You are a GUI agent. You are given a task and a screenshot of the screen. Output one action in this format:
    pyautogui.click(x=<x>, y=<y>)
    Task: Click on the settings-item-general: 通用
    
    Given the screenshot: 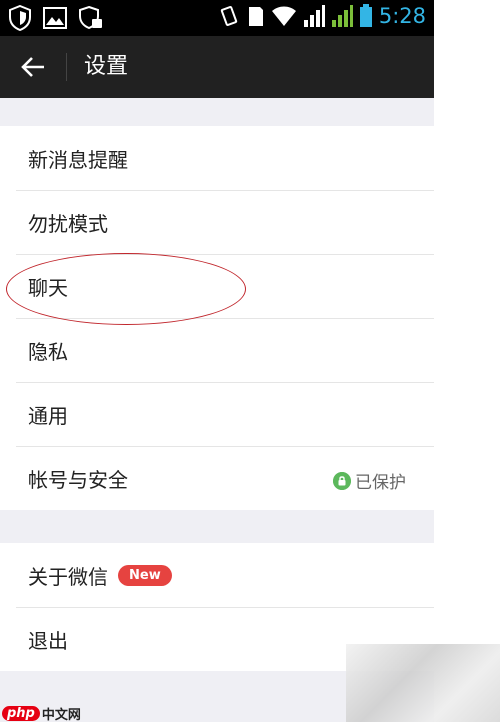 What is the action you would take?
    pyautogui.click(x=217, y=414)
    